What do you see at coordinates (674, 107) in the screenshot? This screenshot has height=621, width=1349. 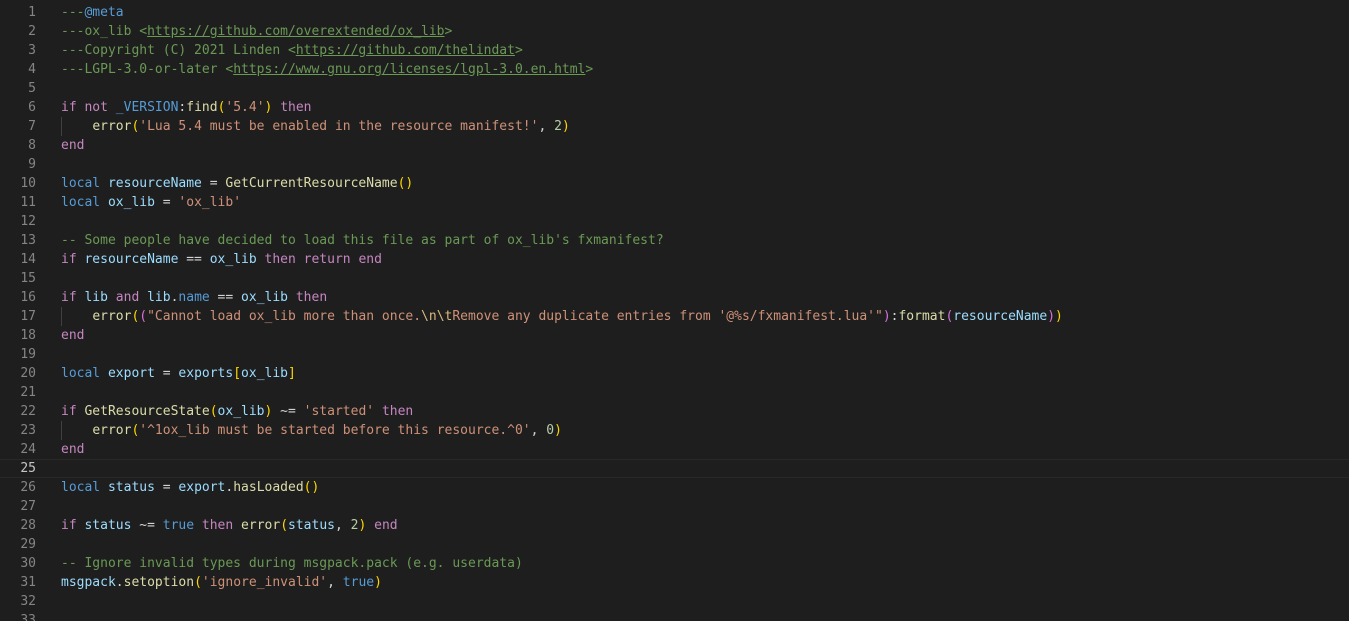 I see `code-line: 6 if not _VERSION:find('5.4') then` at bounding box center [674, 107].